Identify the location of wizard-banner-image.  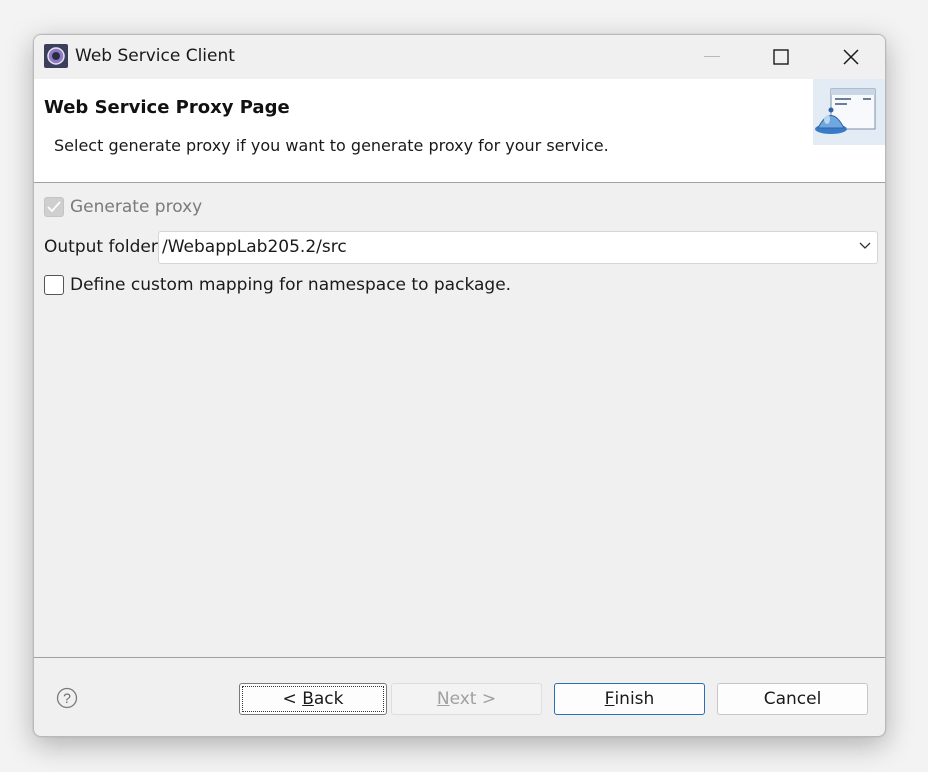
(849, 112).